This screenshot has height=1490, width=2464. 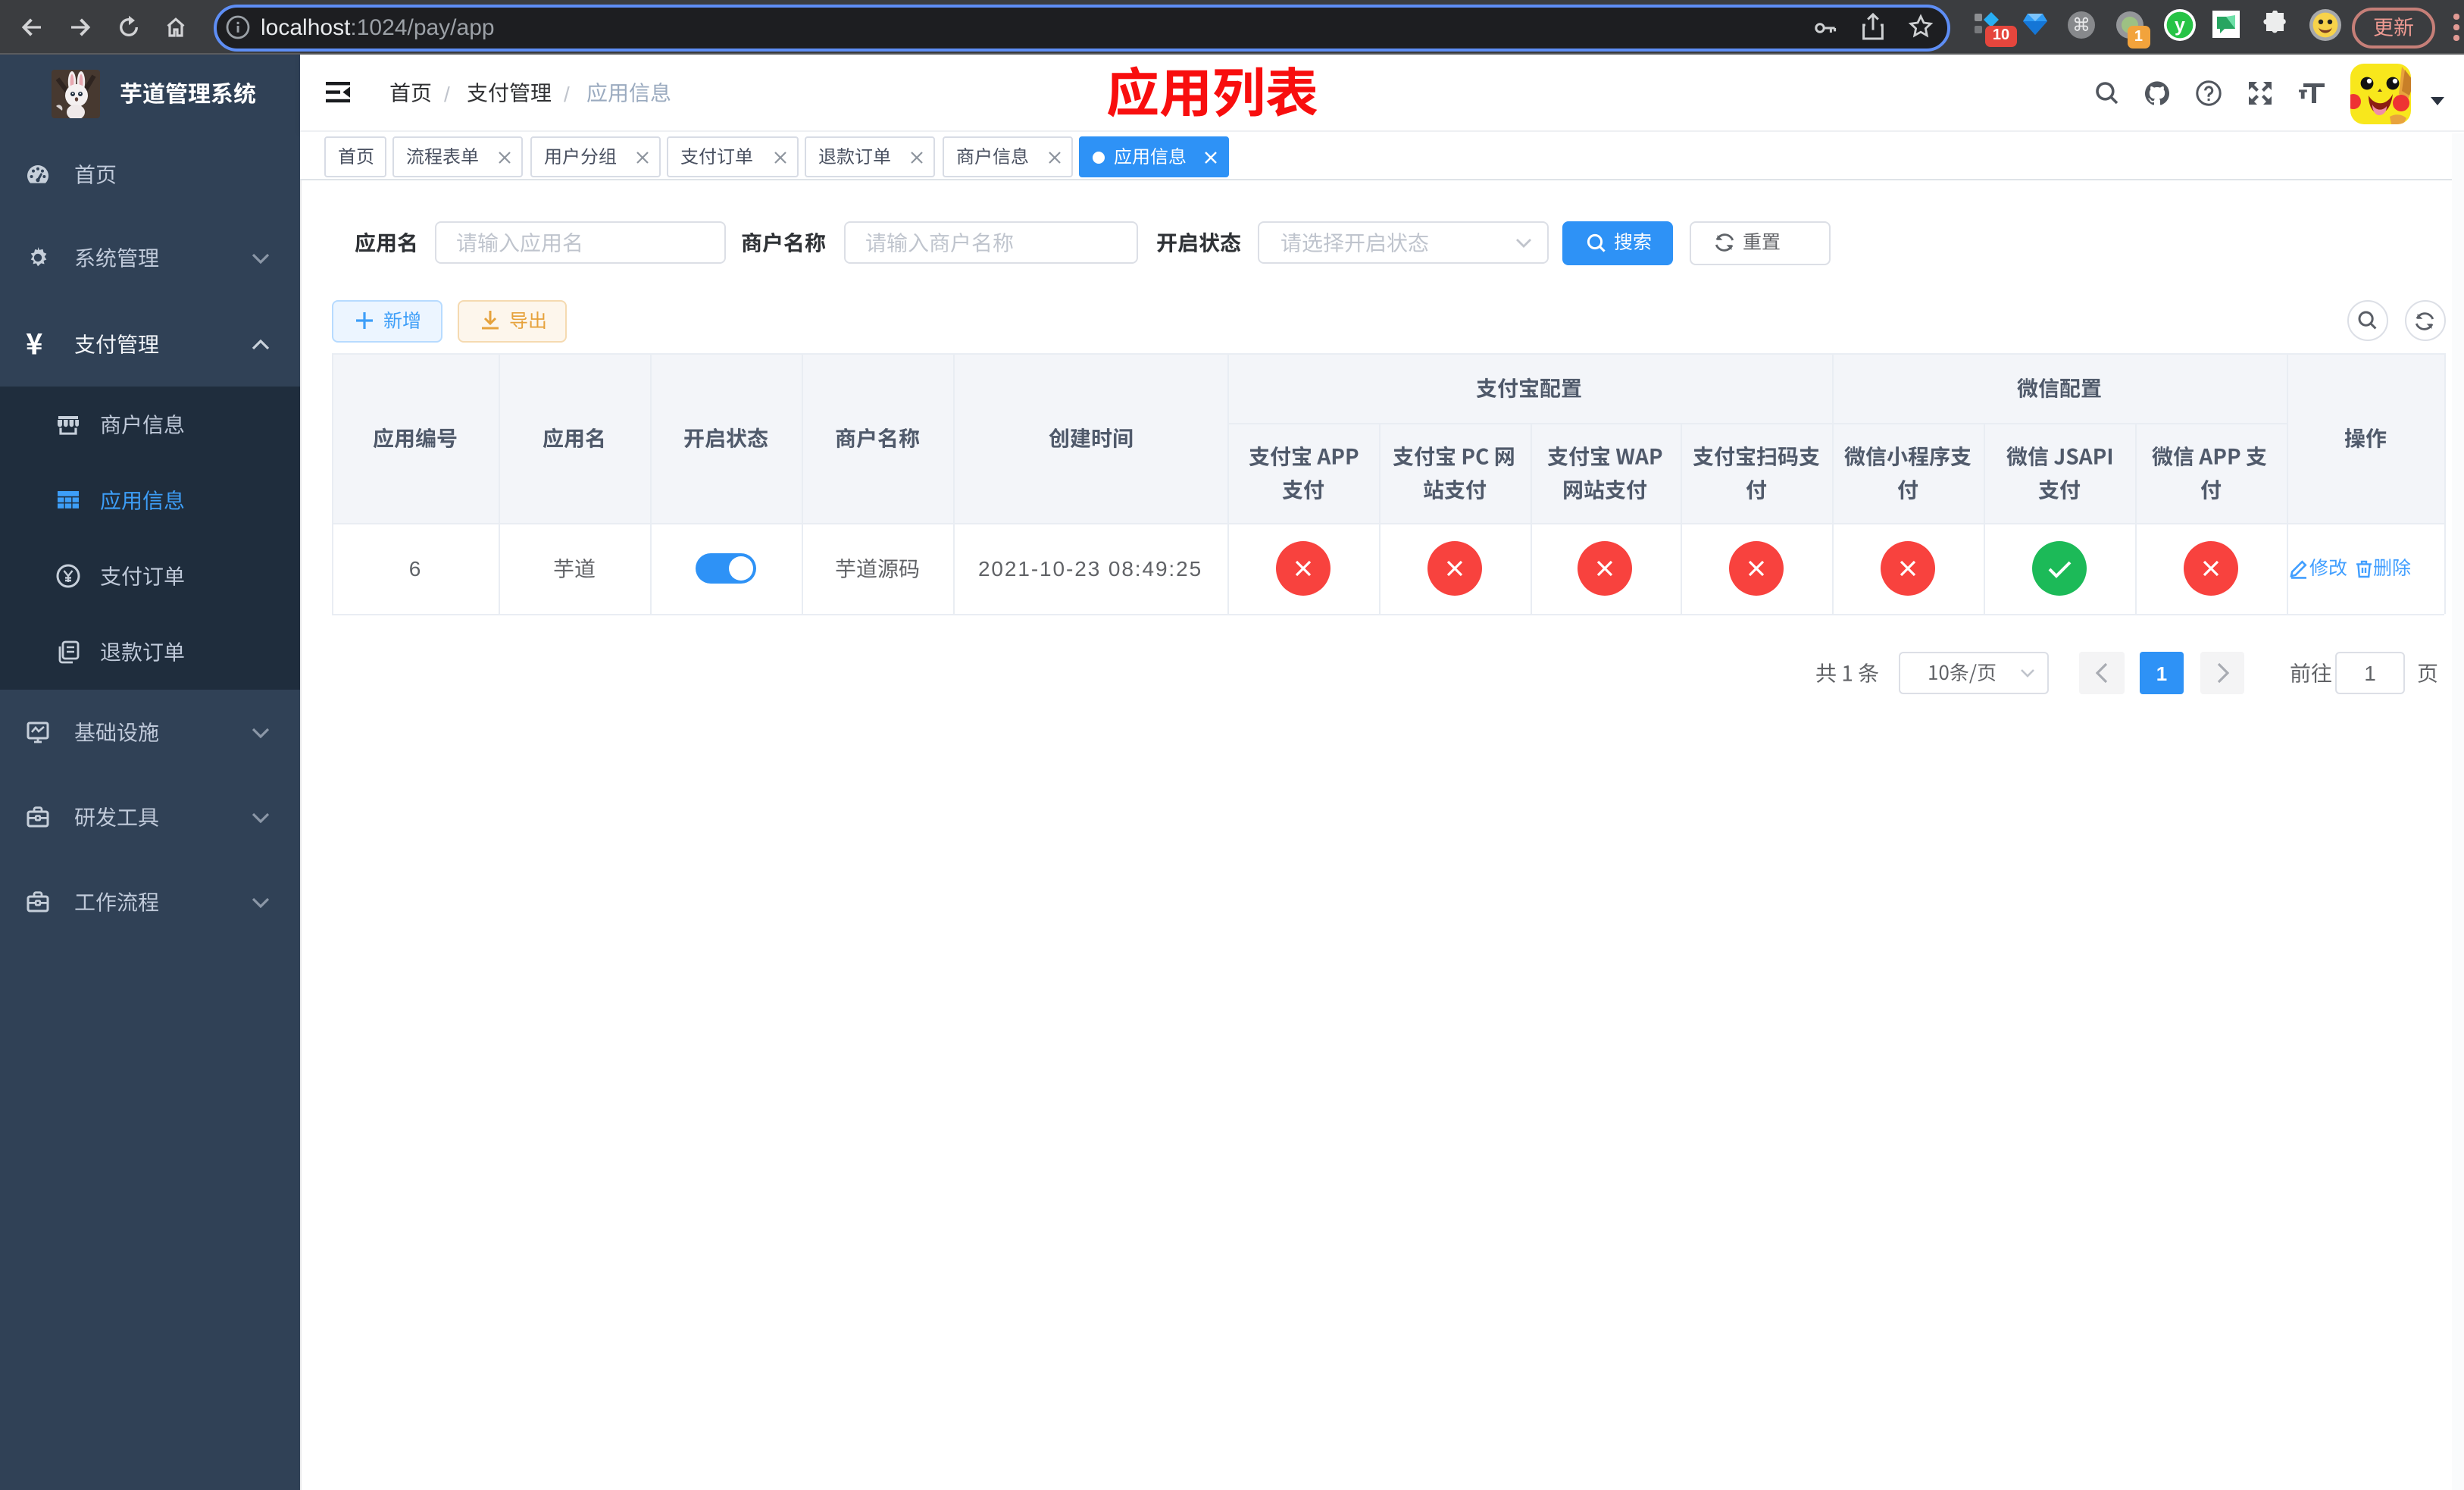 I want to click on svg-text: y, so click(x=2180, y=26).